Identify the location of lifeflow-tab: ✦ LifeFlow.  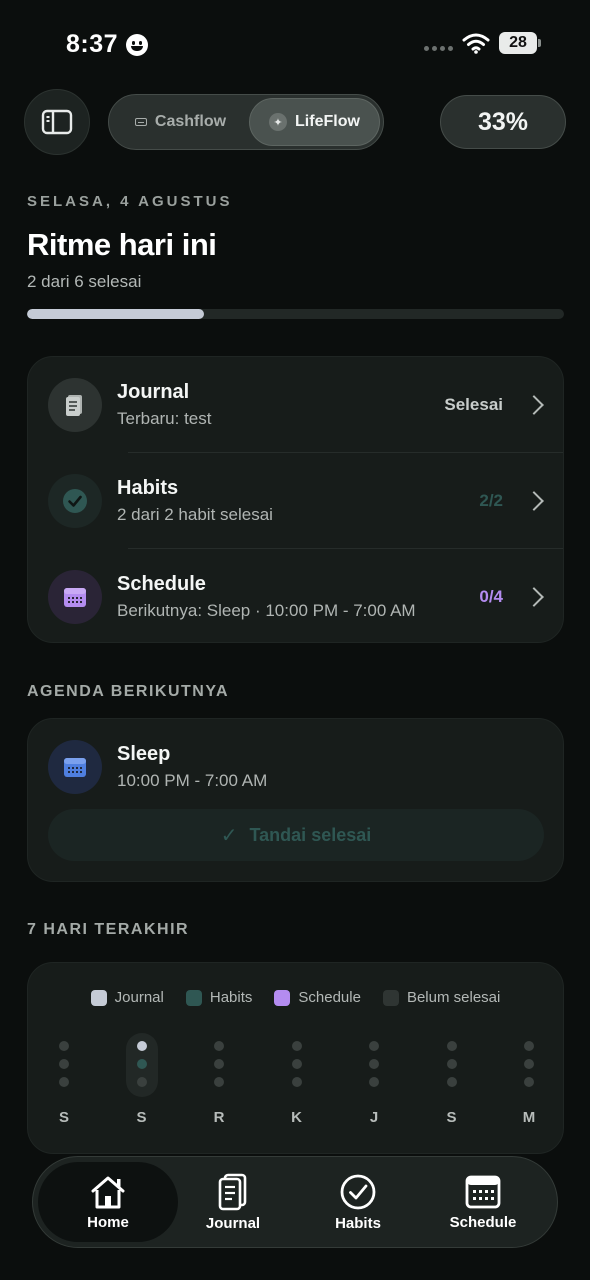
(314, 122).